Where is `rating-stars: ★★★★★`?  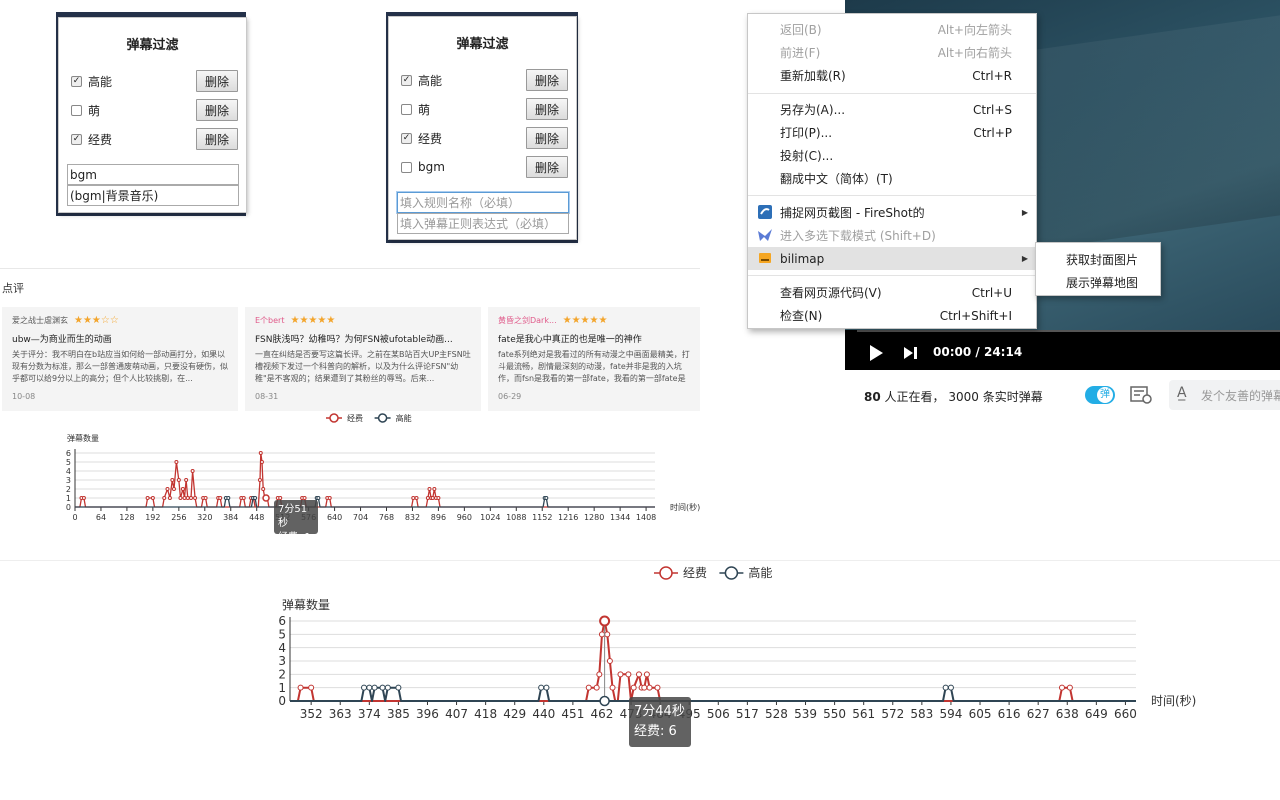 rating-stars: ★★★★★ is located at coordinates (585, 320).